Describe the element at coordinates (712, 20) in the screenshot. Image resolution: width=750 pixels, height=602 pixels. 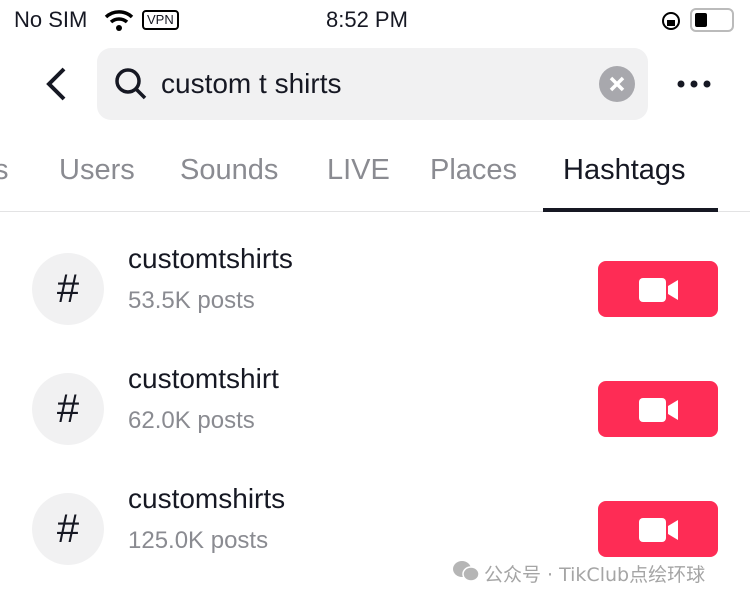
I see `battery-icon` at that location.